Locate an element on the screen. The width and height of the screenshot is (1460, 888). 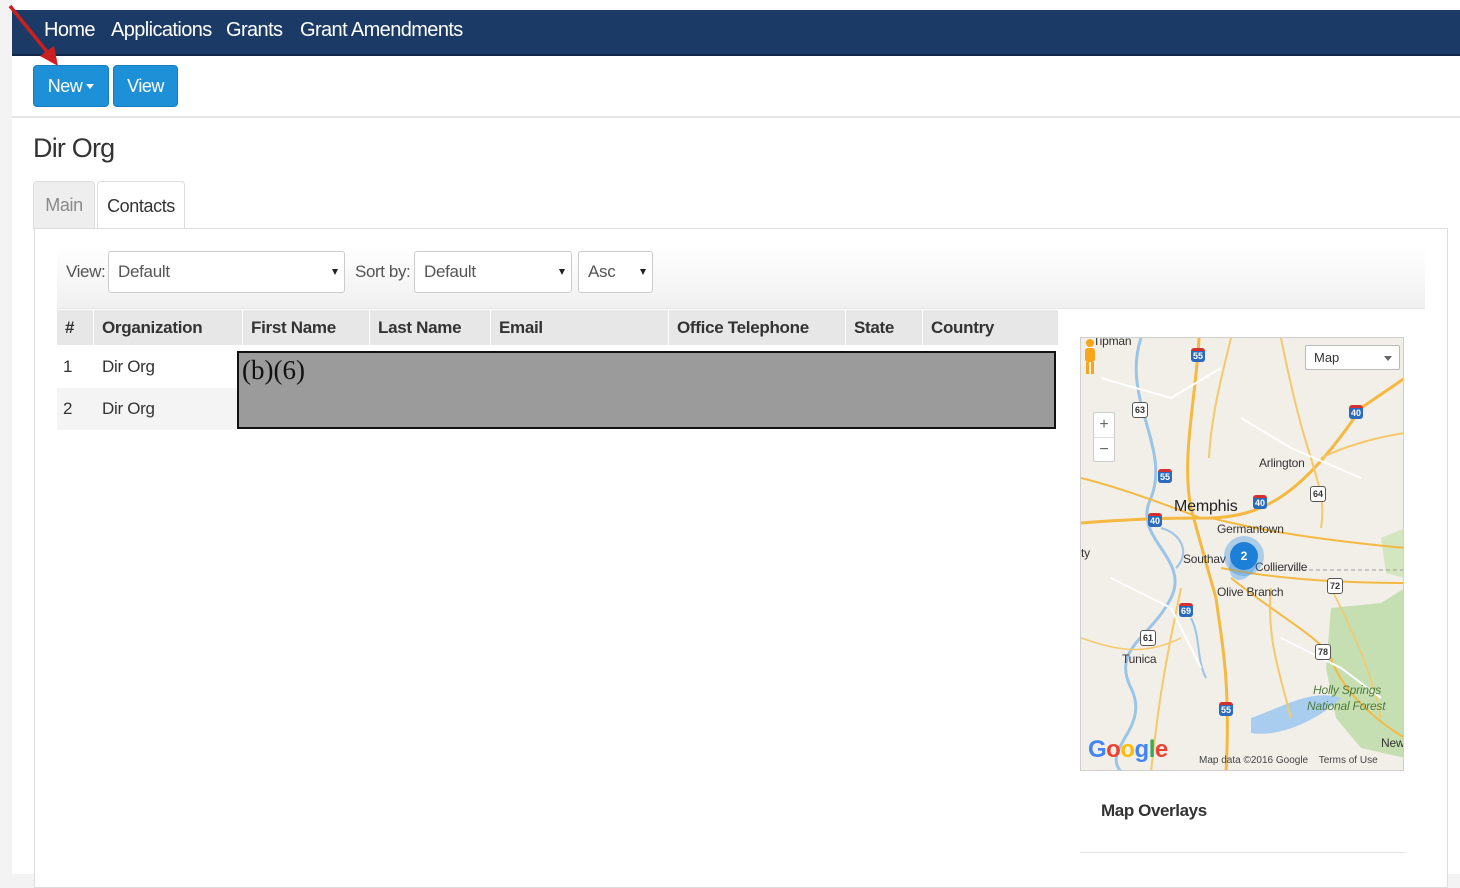
new-button-label: New is located at coordinates (65, 85).